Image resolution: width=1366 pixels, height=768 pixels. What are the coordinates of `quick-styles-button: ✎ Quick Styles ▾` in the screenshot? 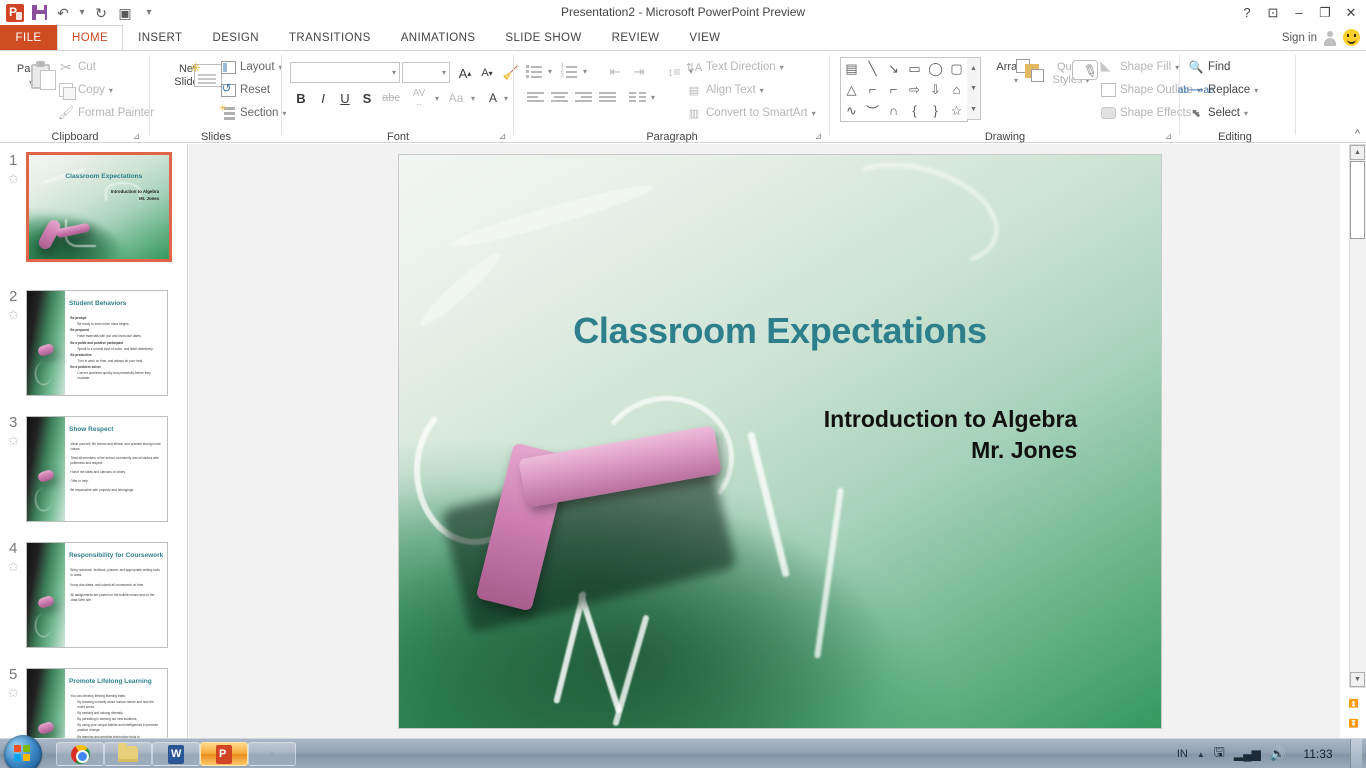 It's located at (1073, 73).